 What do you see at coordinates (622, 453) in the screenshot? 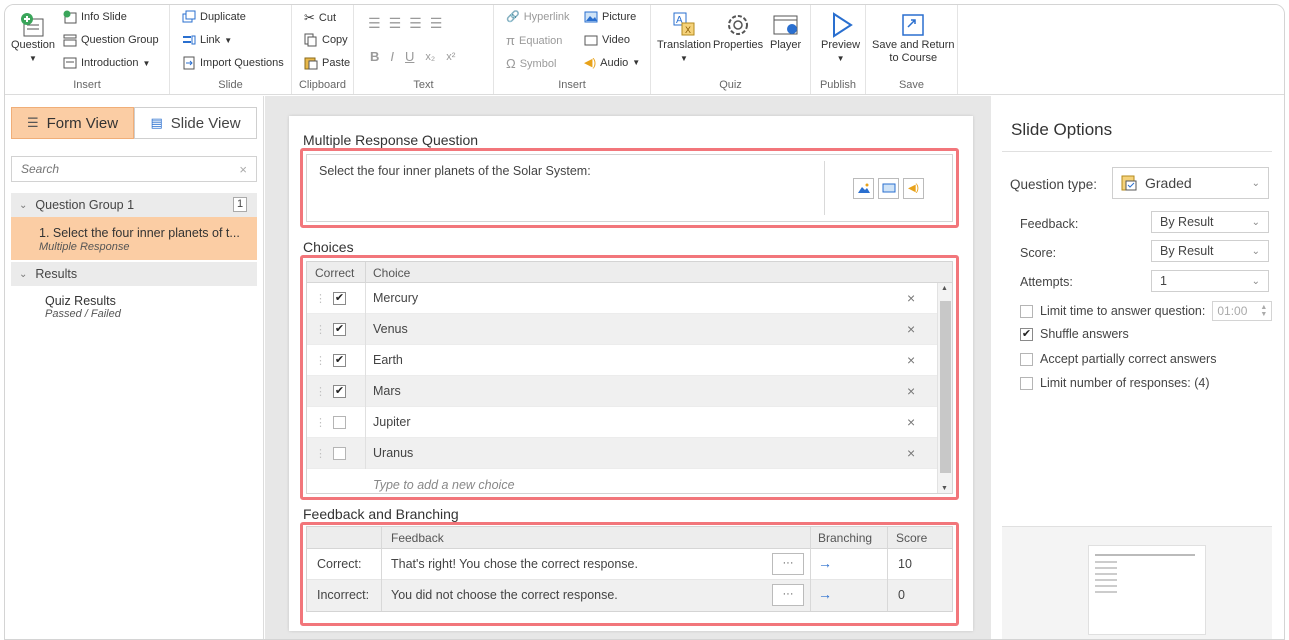
I see `choice-row: ⋮ Uranus ×` at bounding box center [622, 453].